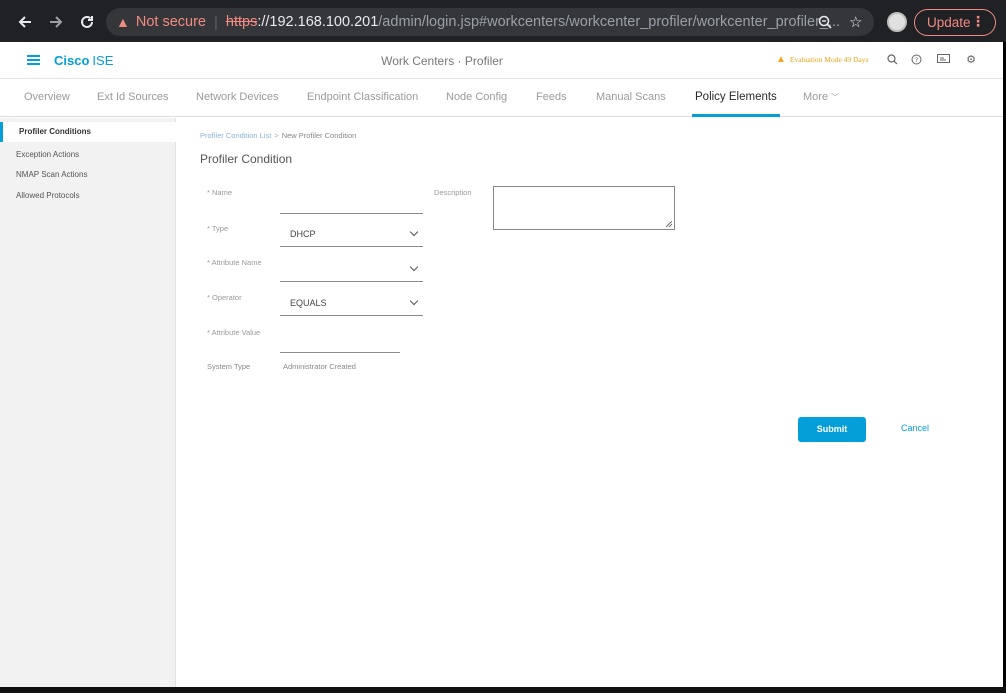 Image resolution: width=1006 pixels, height=693 pixels. Describe the element at coordinates (351, 302) in the screenshot. I see `operator-select: EQUALS` at that location.